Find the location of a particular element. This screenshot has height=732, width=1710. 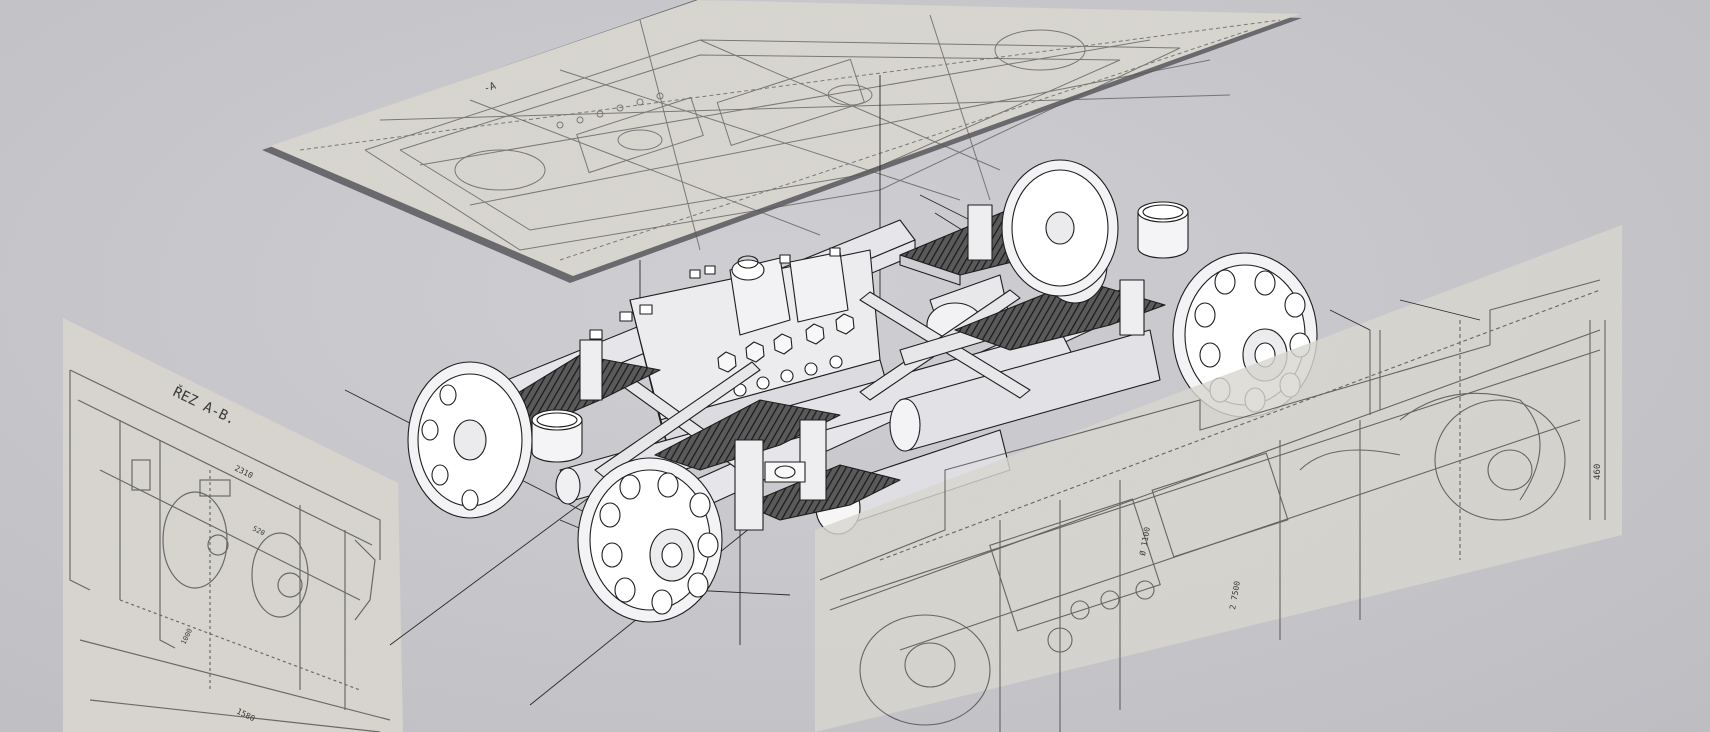

wheel-front-left is located at coordinates (650, 540).